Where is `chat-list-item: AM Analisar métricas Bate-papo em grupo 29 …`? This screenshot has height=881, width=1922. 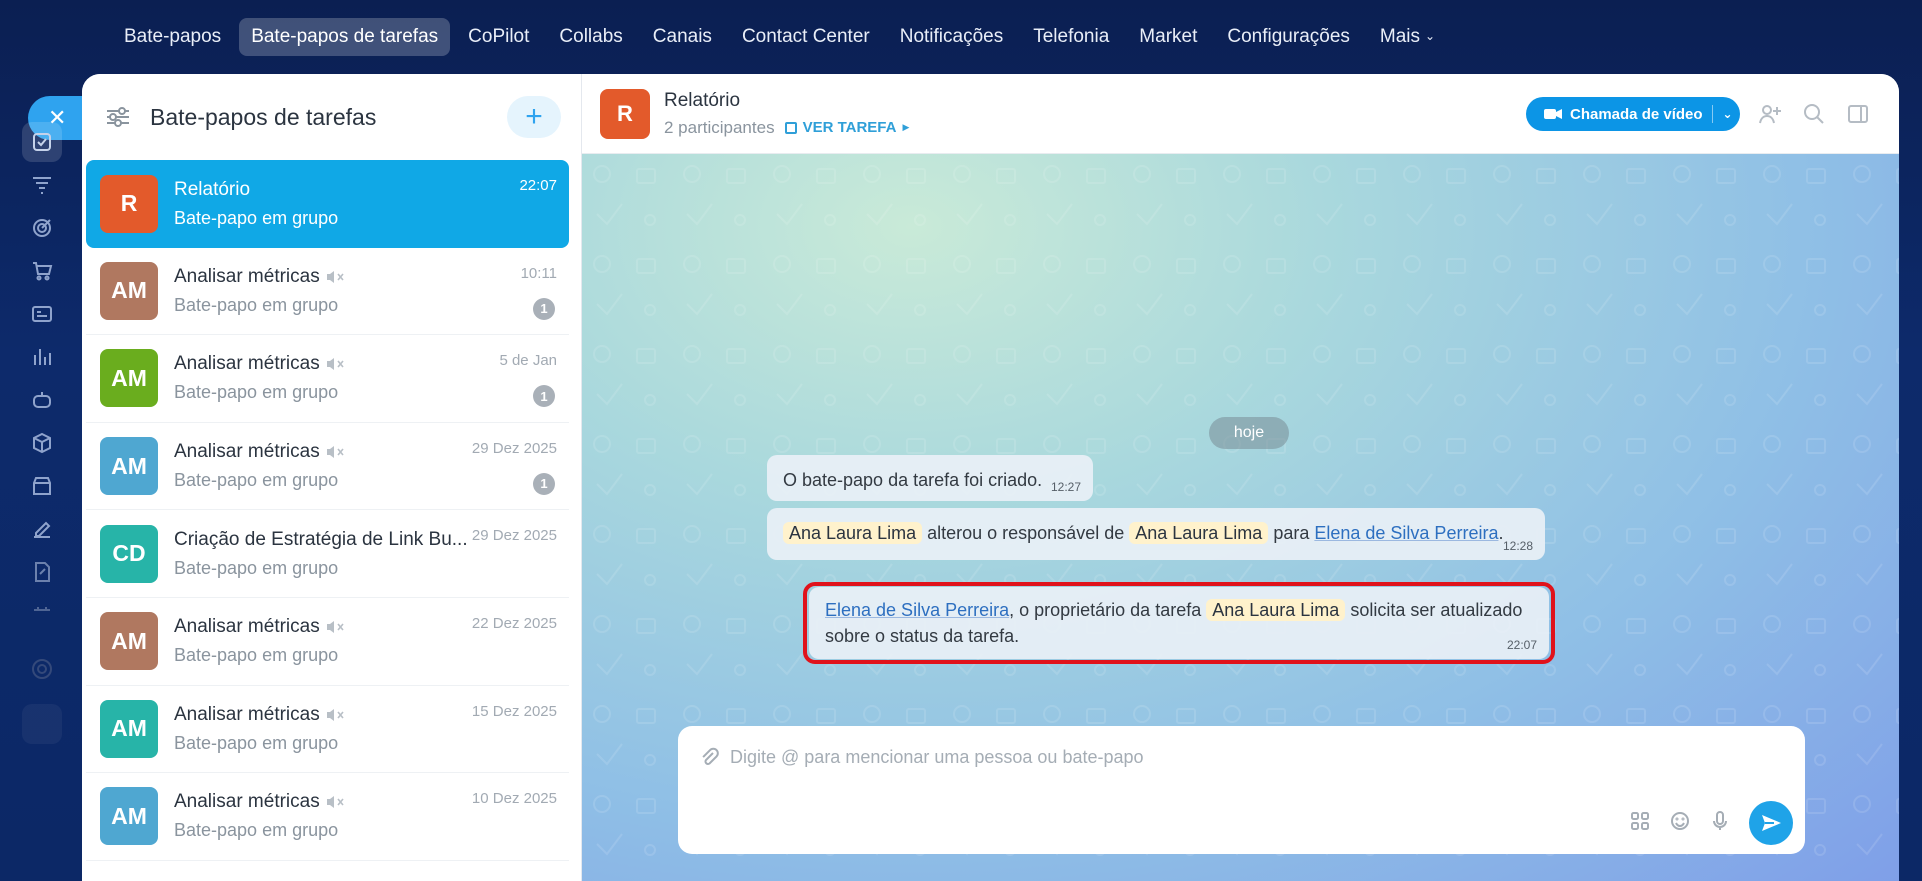
chat-list-item: AM Analisar métricas Bate-papo em grupo 29 … is located at coordinates (327, 467).